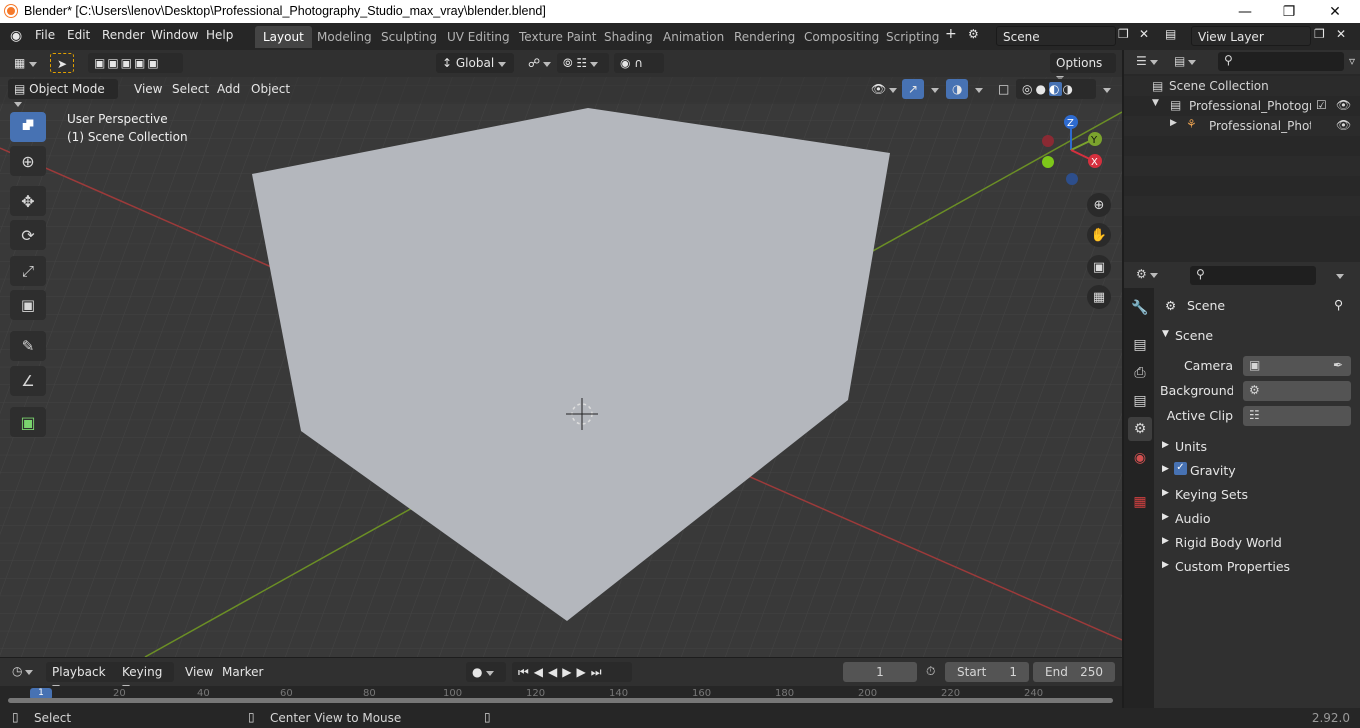 The width and height of the screenshot is (1360, 728). Describe the element at coordinates (973, 34) in the screenshot. I see `scene-selector-icon: ⚙` at that location.